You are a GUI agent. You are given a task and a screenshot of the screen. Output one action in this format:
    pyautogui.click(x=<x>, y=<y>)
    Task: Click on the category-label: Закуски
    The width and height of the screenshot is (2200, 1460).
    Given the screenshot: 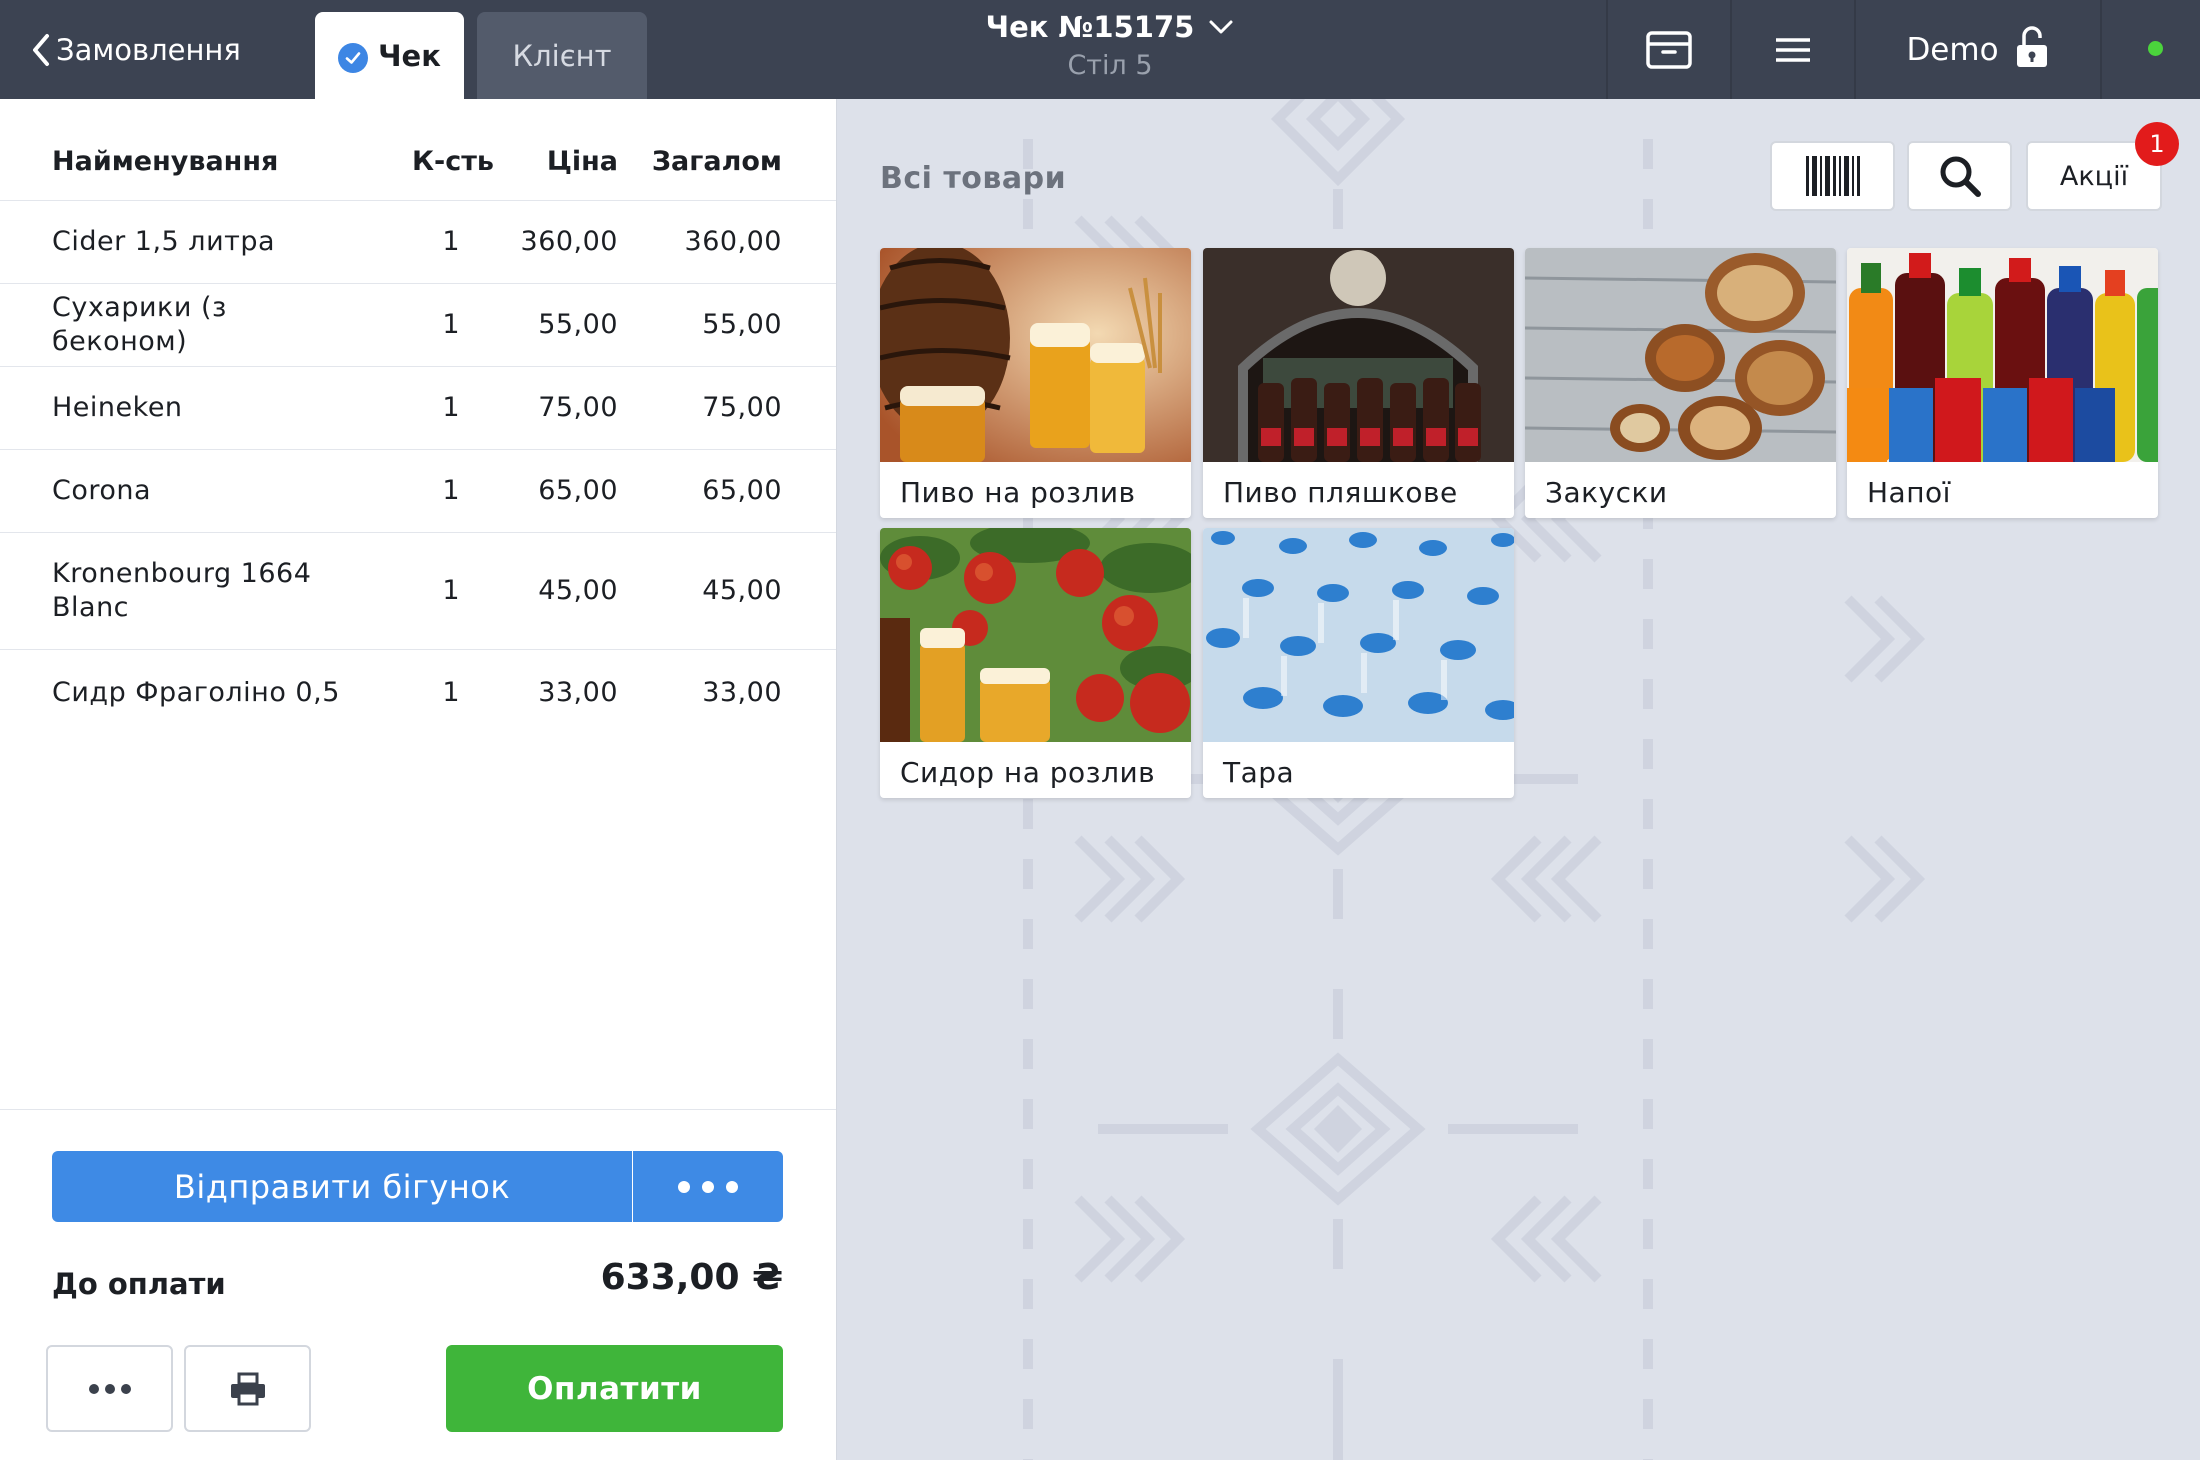 What is the action you would take?
    pyautogui.click(x=1606, y=492)
    